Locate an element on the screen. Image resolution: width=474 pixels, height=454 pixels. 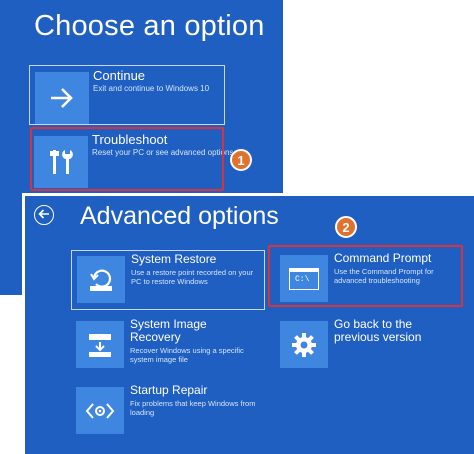
option-title: System Restore is located at coordinates (174, 259).